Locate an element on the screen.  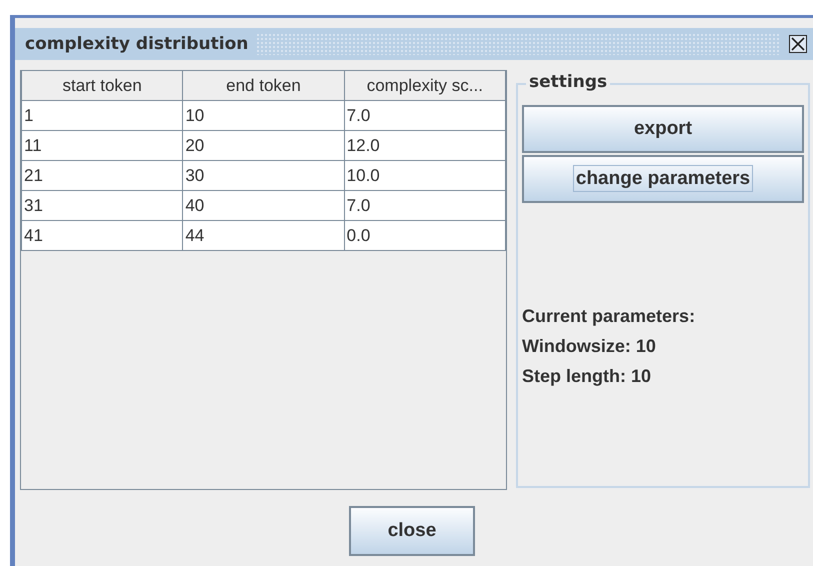
table-cell: 44 is located at coordinates (263, 235).